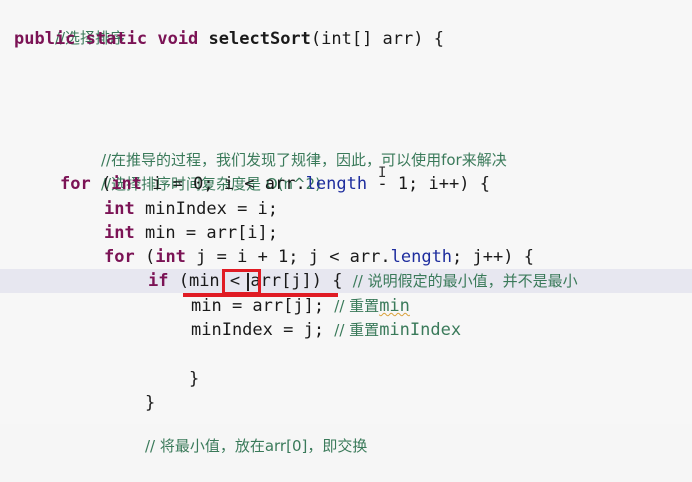 The image size is (692, 482). What do you see at coordinates (178, 39) in the screenshot?
I see `keyword: void` at bounding box center [178, 39].